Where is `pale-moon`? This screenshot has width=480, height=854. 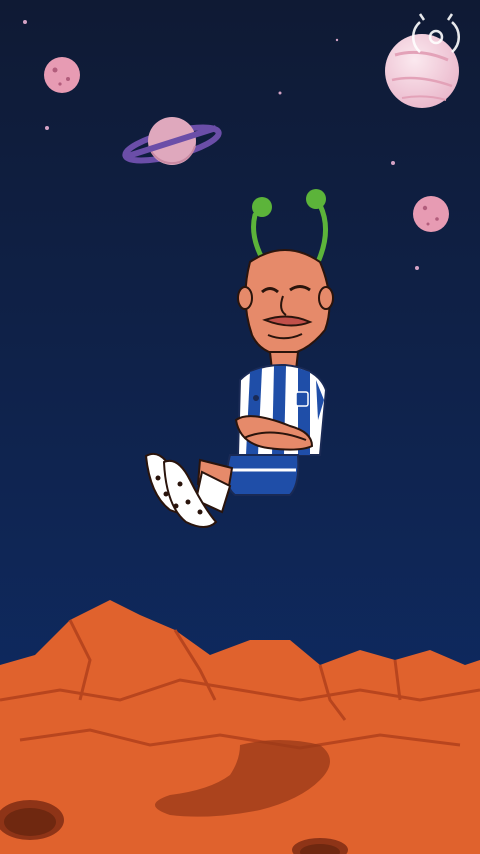
pale-moon is located at coordinates (422, 71).